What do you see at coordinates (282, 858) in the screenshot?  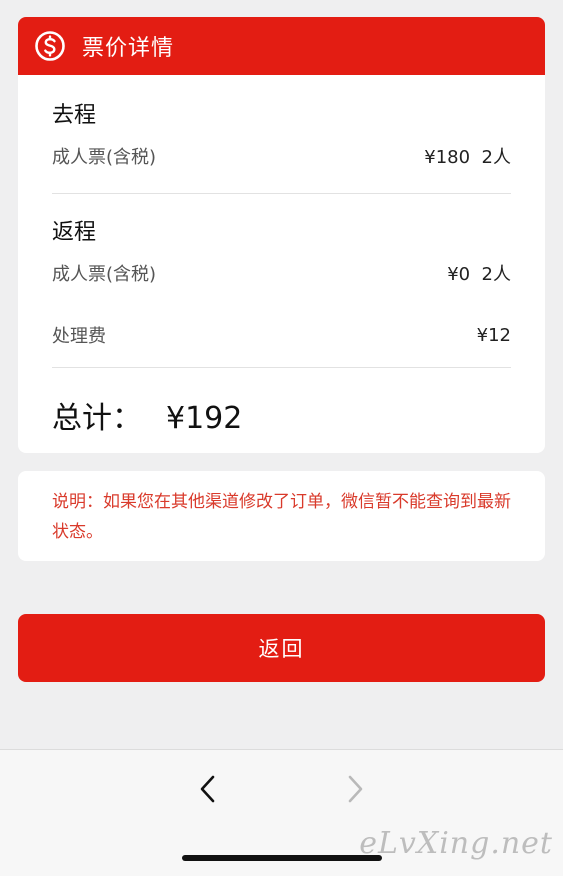 I see `home-indicator` at bounding box center [282, 858].